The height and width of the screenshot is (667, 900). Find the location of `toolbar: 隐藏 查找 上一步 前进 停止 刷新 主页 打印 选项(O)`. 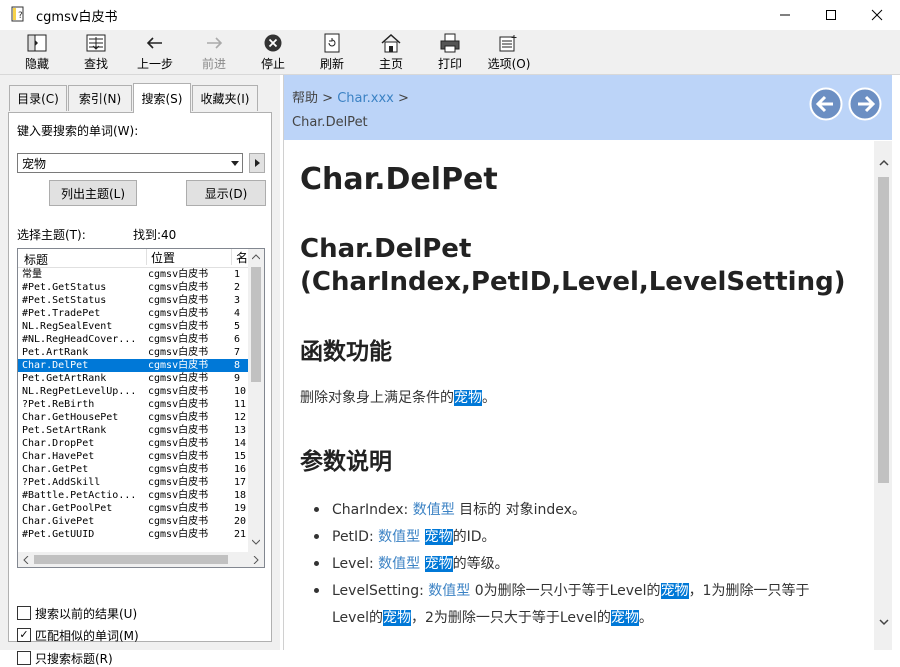

toolbar: 隐藏 查找 上一步 前进 停止 刷新 主页 打印 选项(O) is located at coordinates (450, 52).